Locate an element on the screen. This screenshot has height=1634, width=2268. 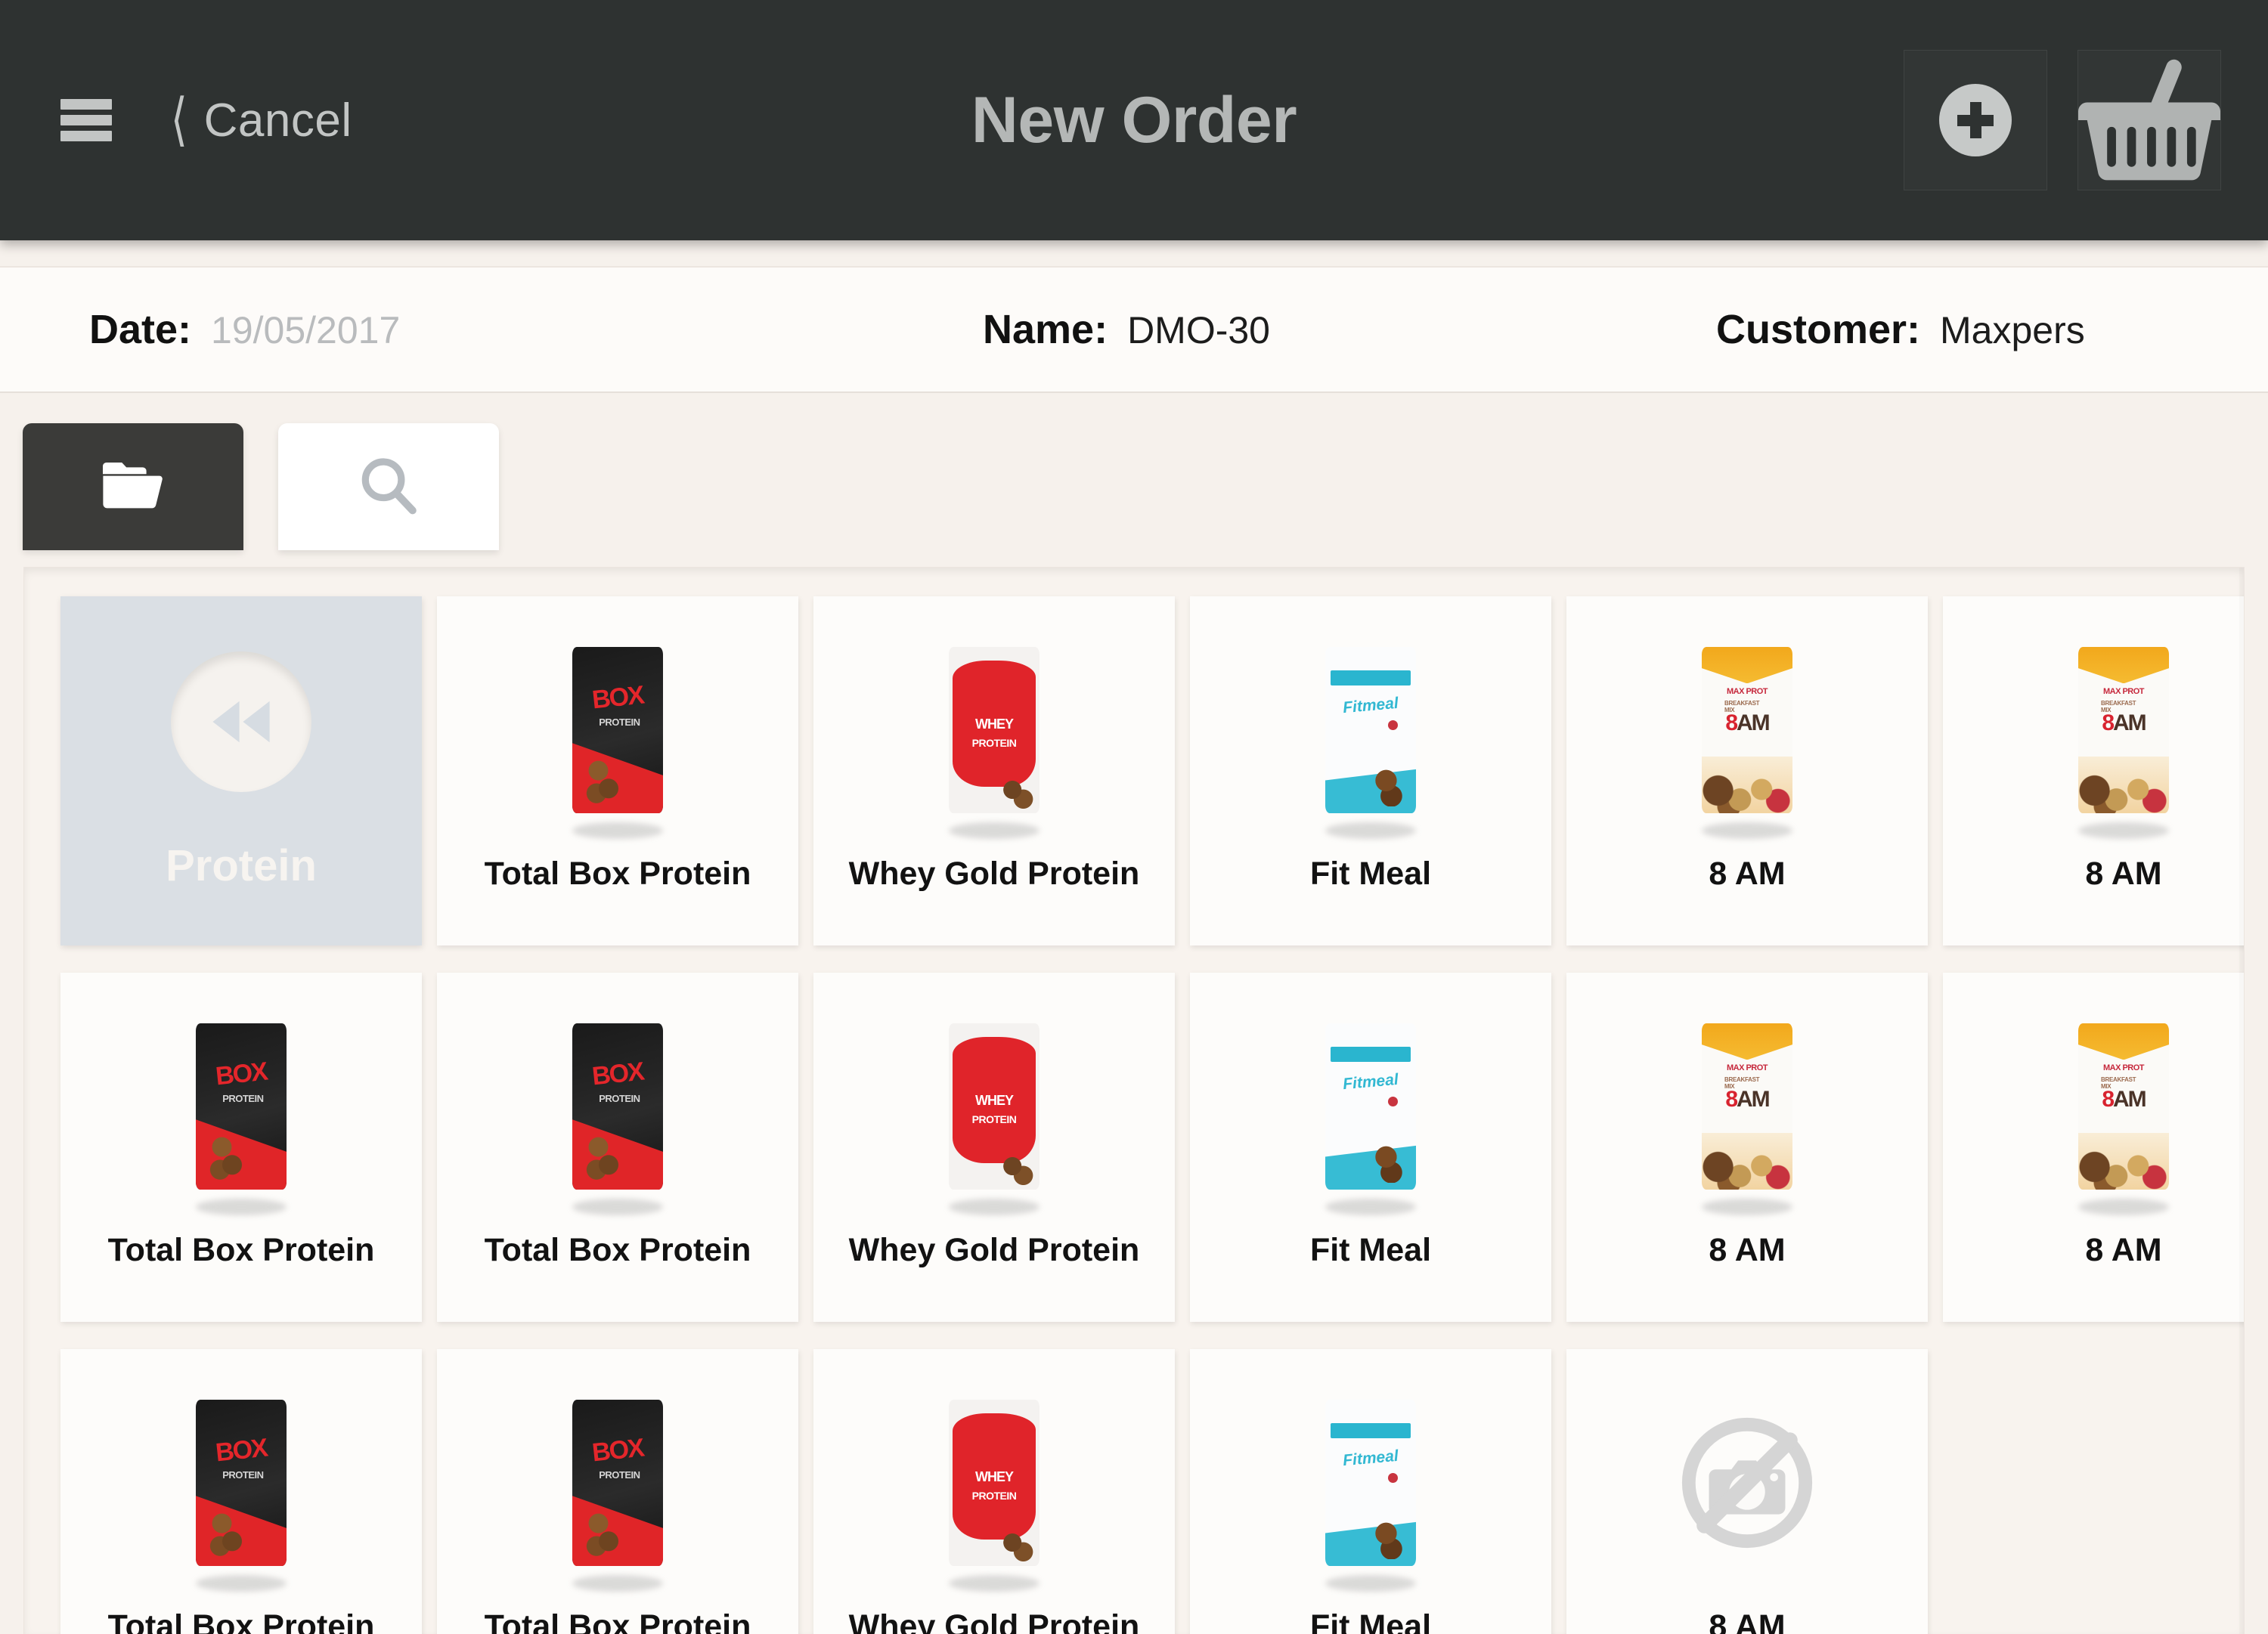
date-field: Date: 19/05/2017 is located at coordinates (245, 329).